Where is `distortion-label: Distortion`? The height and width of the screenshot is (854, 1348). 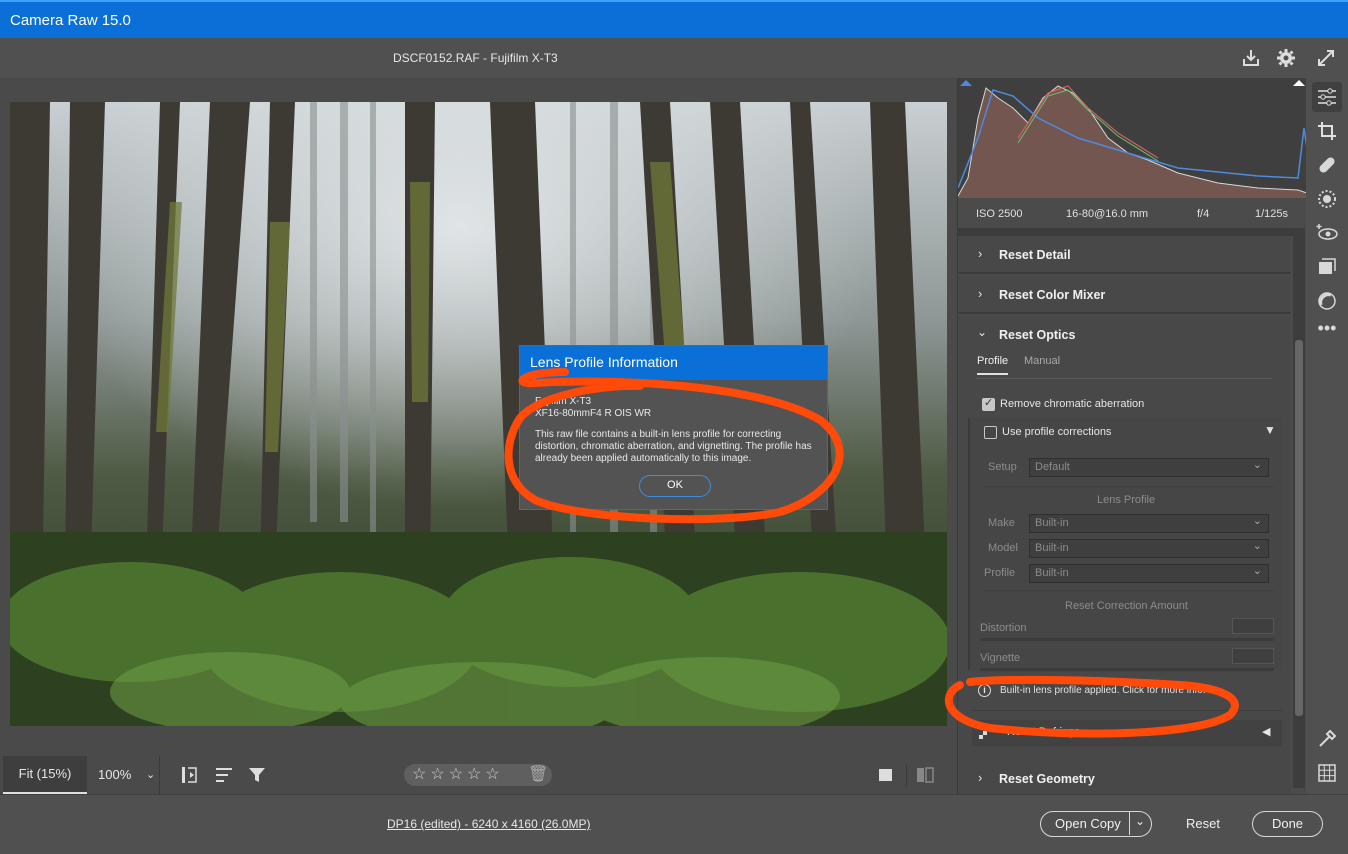 distortion-label: Distortion is located at coordinates (1003, 628).